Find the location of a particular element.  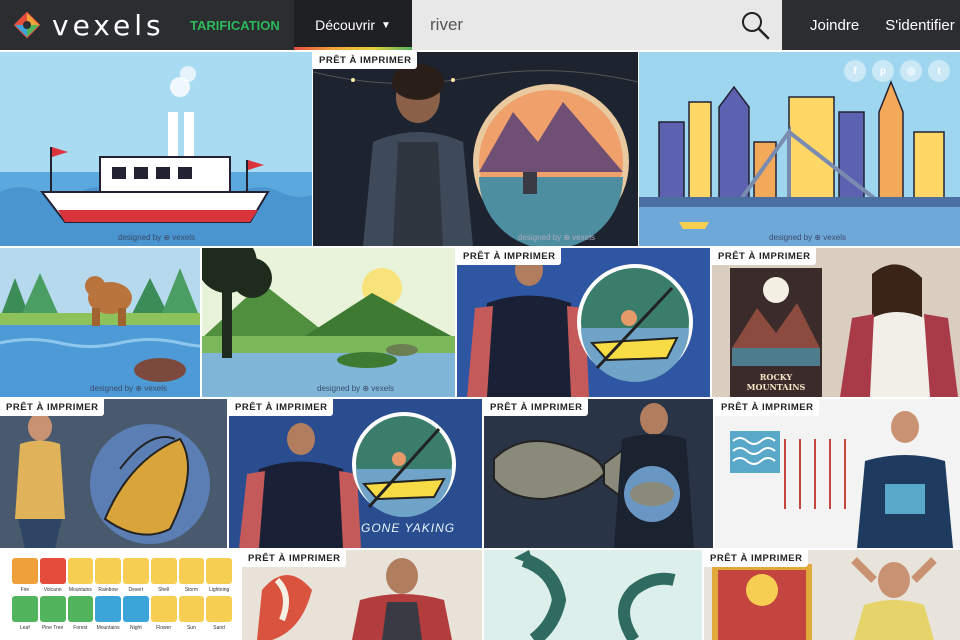

waves-trees-tshirt-photo is located at coordinates (837, 473).